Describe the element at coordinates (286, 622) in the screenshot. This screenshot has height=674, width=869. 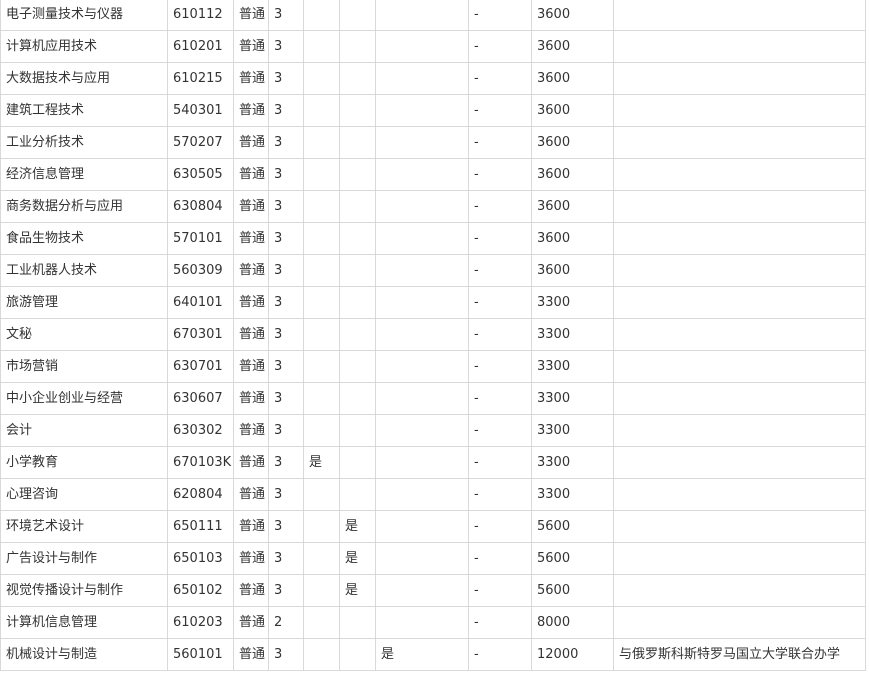
I see `cell-years: 2` at that location.